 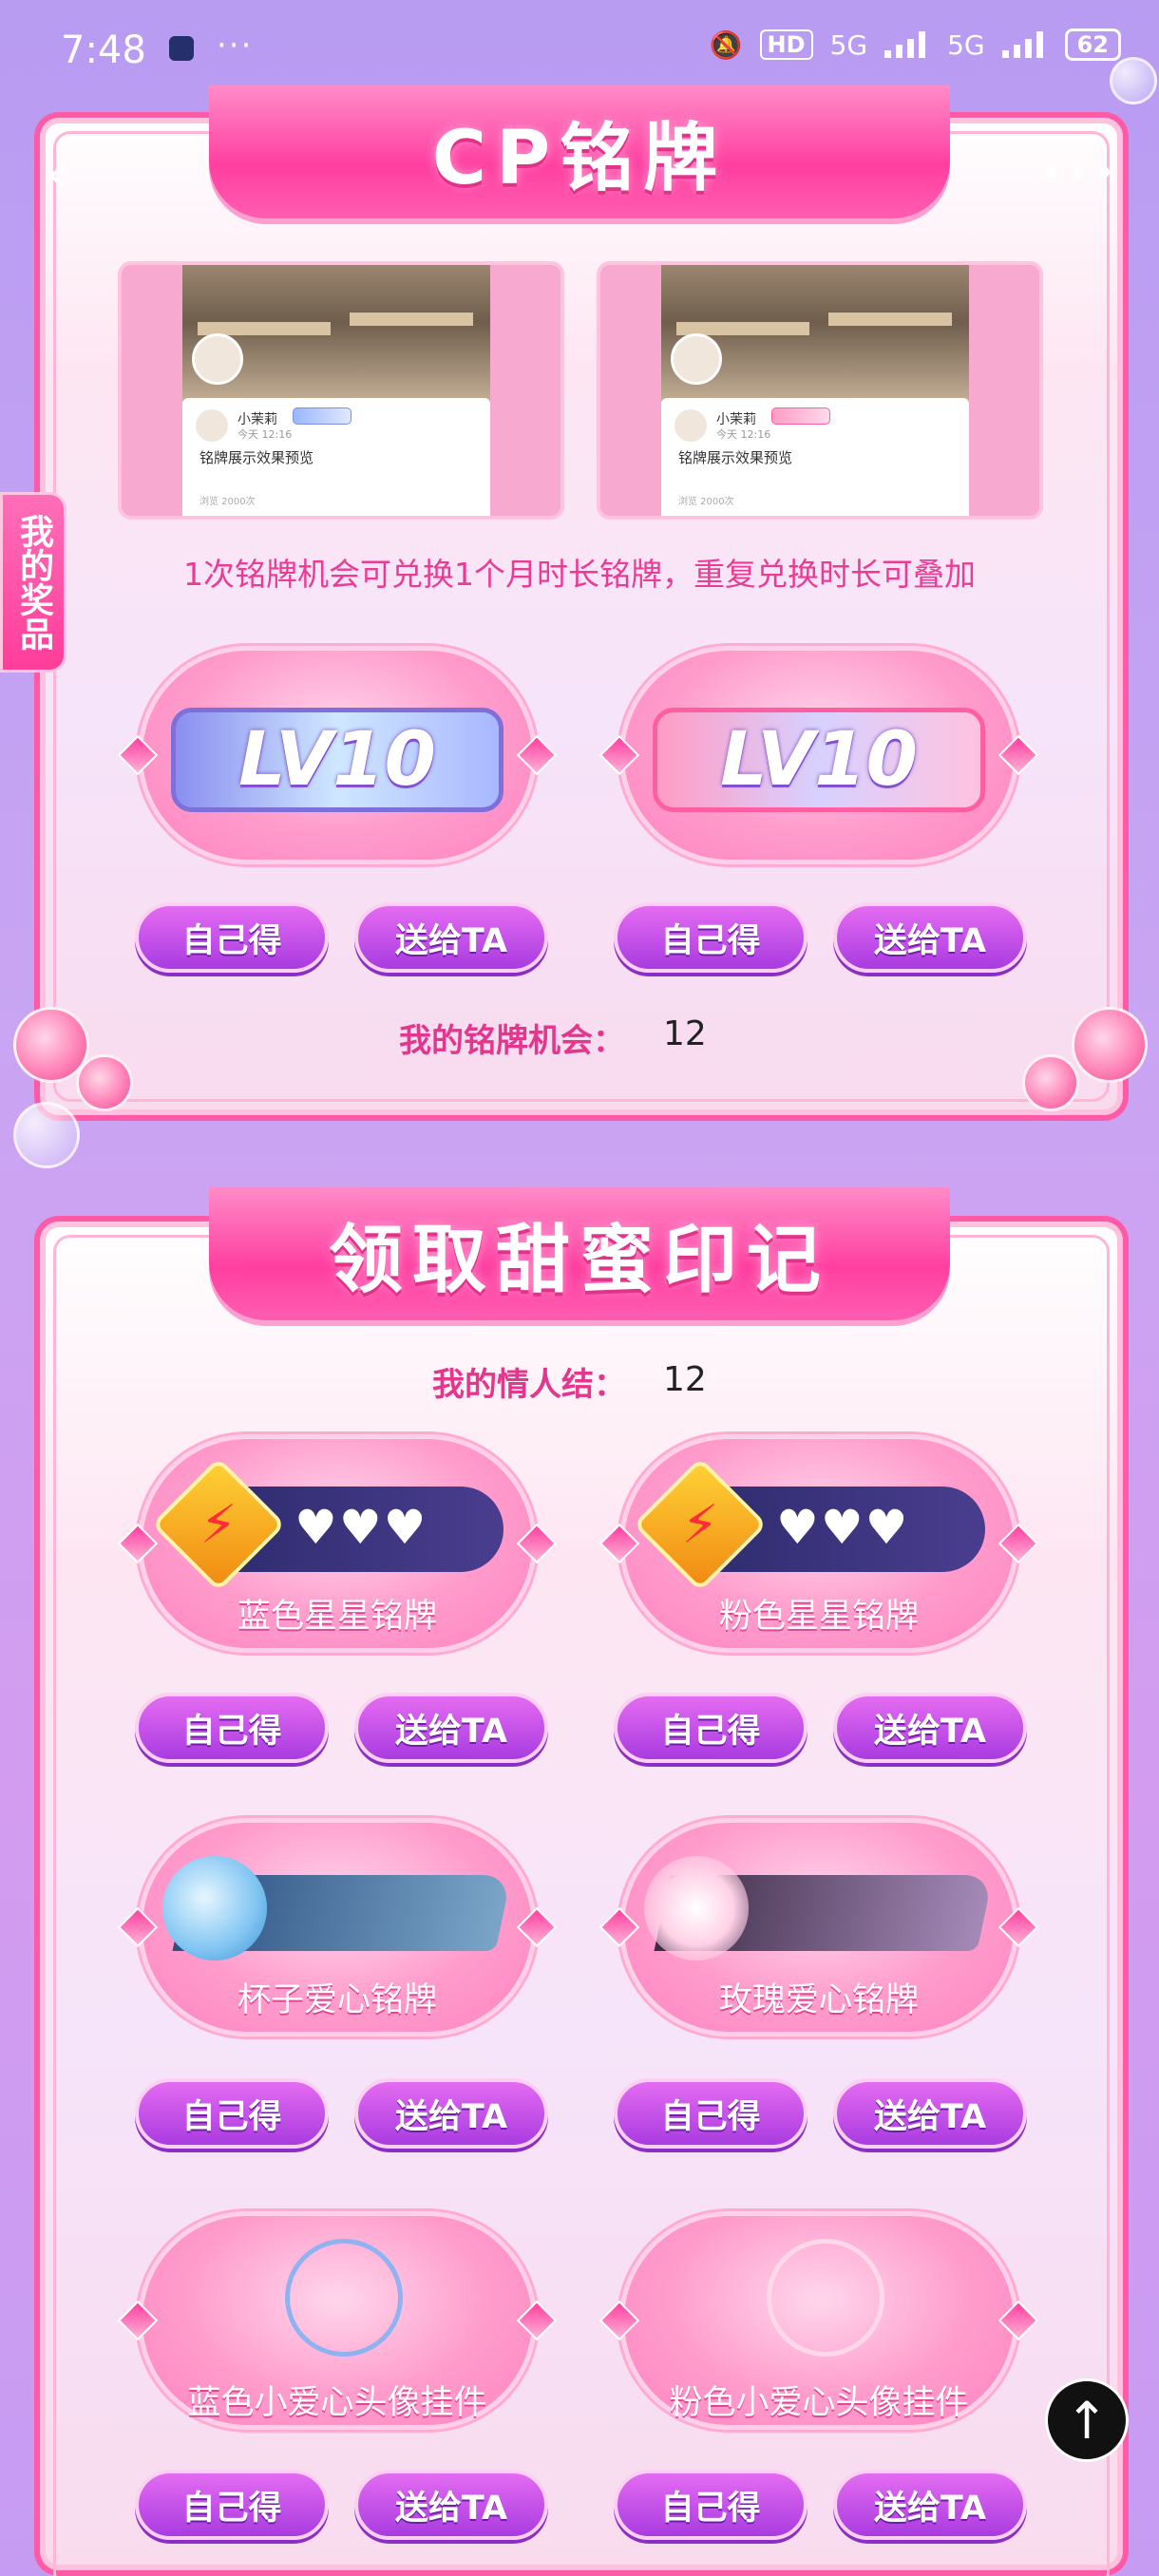 I want to click on nameplate-tag-blue, so click(x=322, y=416).